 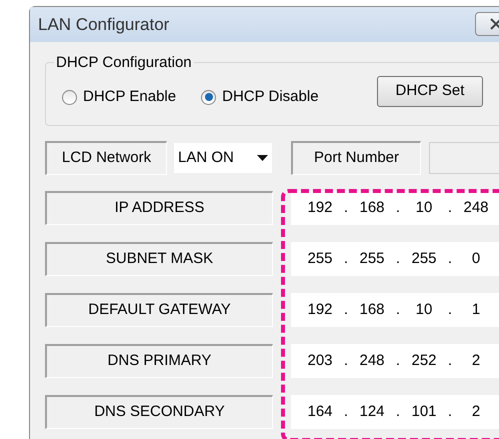 What do you see at coordinates (159, 310) in the screenshot?
I see `field-label: DEFAULT GATEWAY` at bounding box center [159, 310].